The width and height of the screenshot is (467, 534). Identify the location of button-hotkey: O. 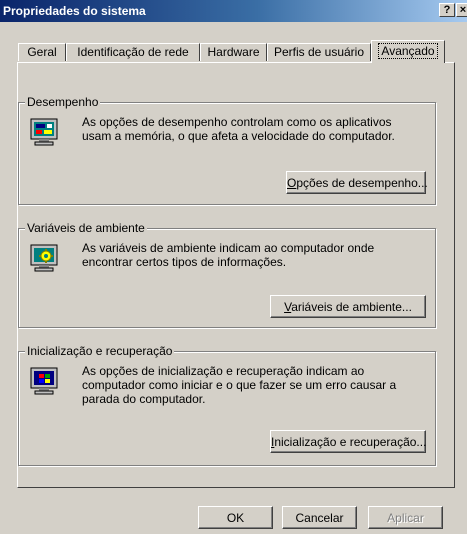
(292, 182).